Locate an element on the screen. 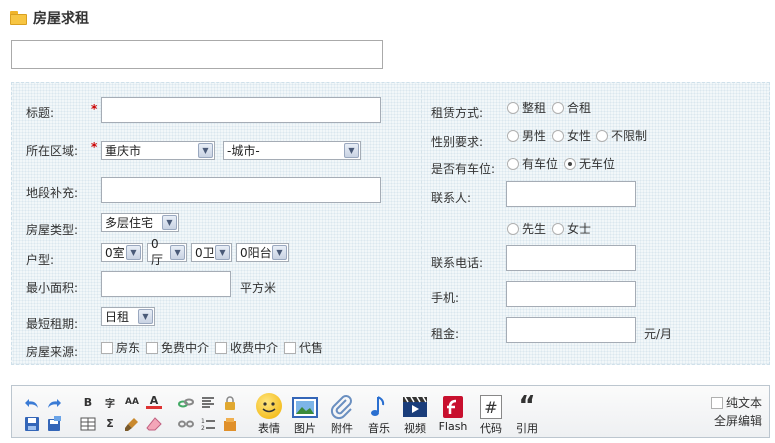 This screenshot has height=443, width=775. top-input is located at coordinates (197, 54).